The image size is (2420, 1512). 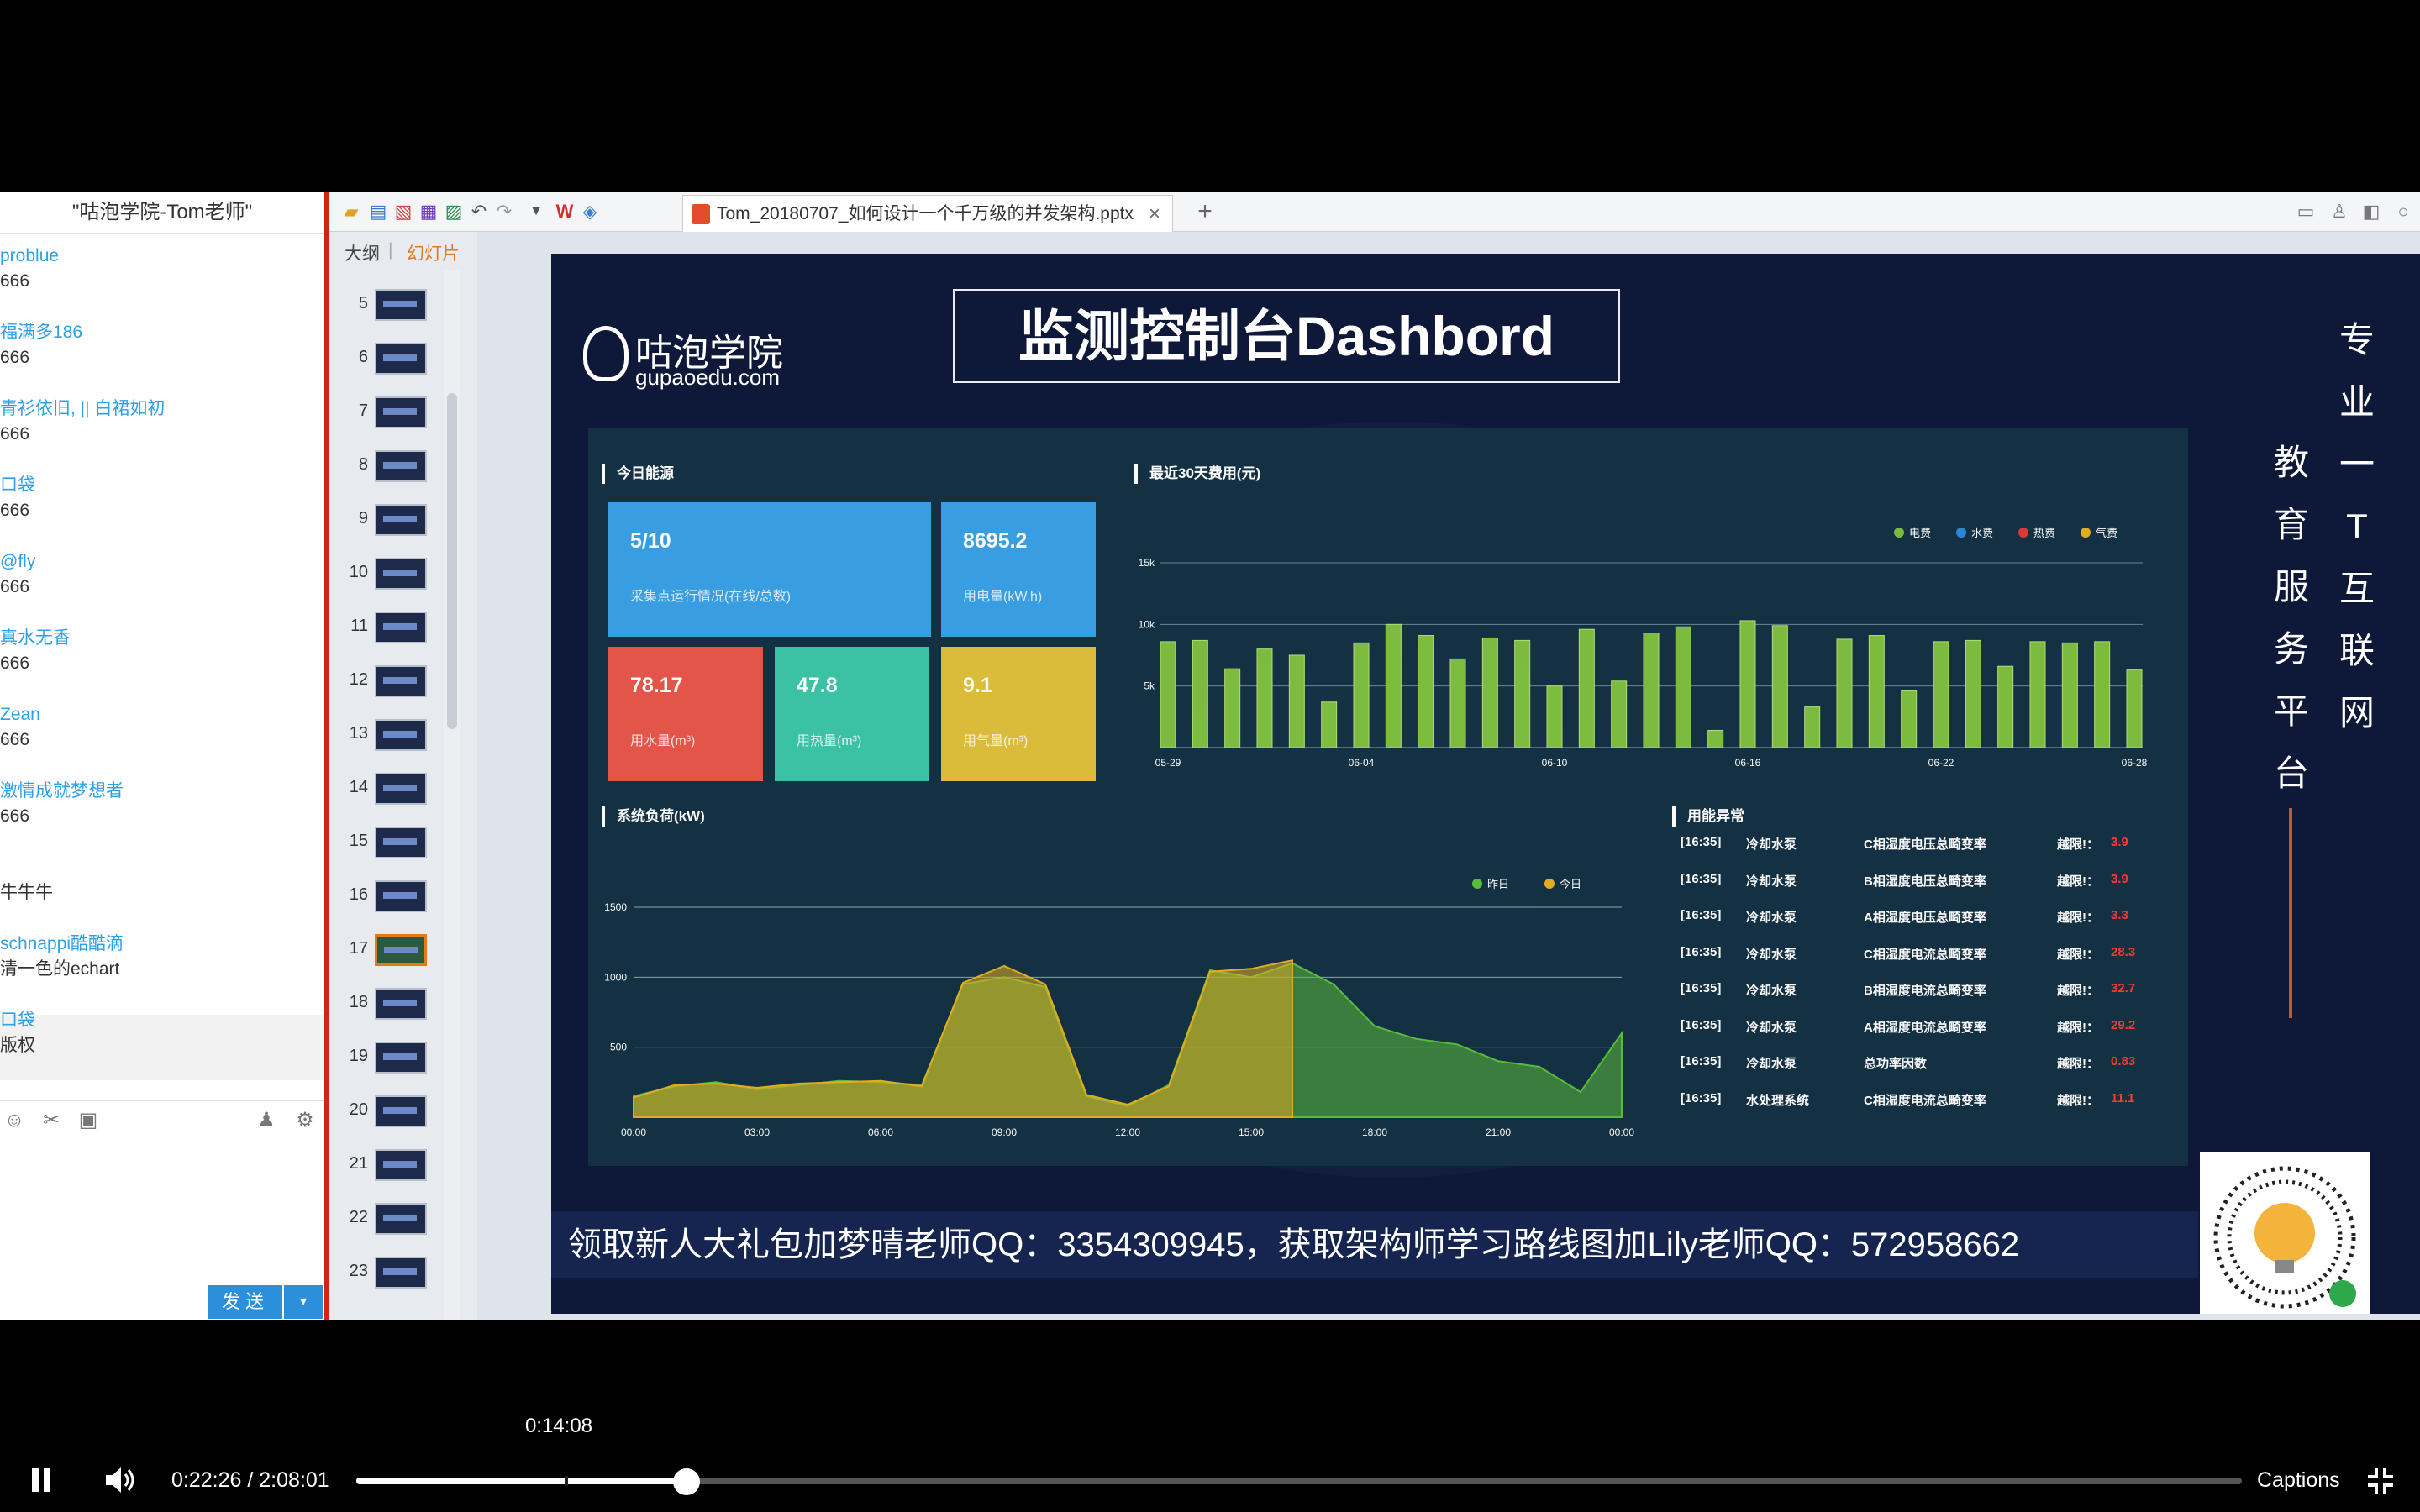 I want to click on alarm-description: C相湿度电流总畸变率, so click(x=1925, y=954).